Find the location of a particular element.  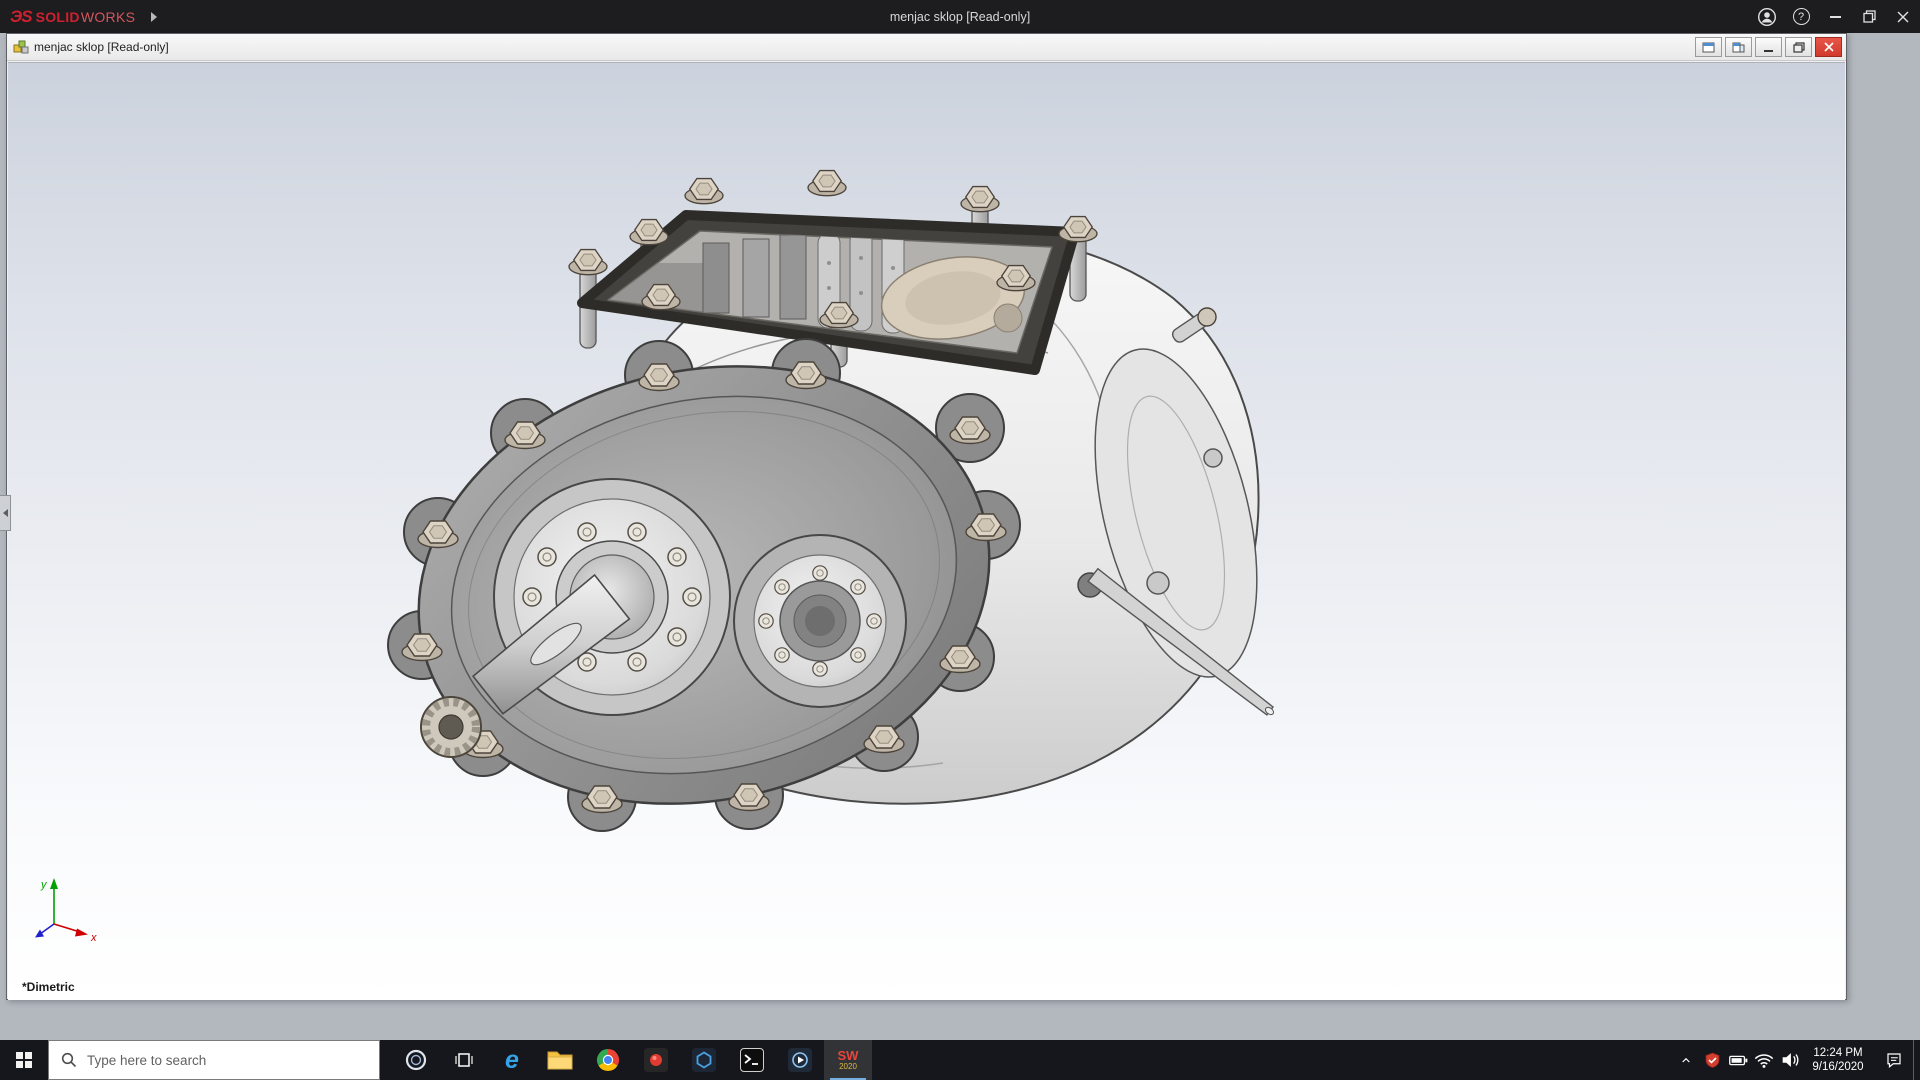

user-avatar-icon is located at coordinates (1767, 16).